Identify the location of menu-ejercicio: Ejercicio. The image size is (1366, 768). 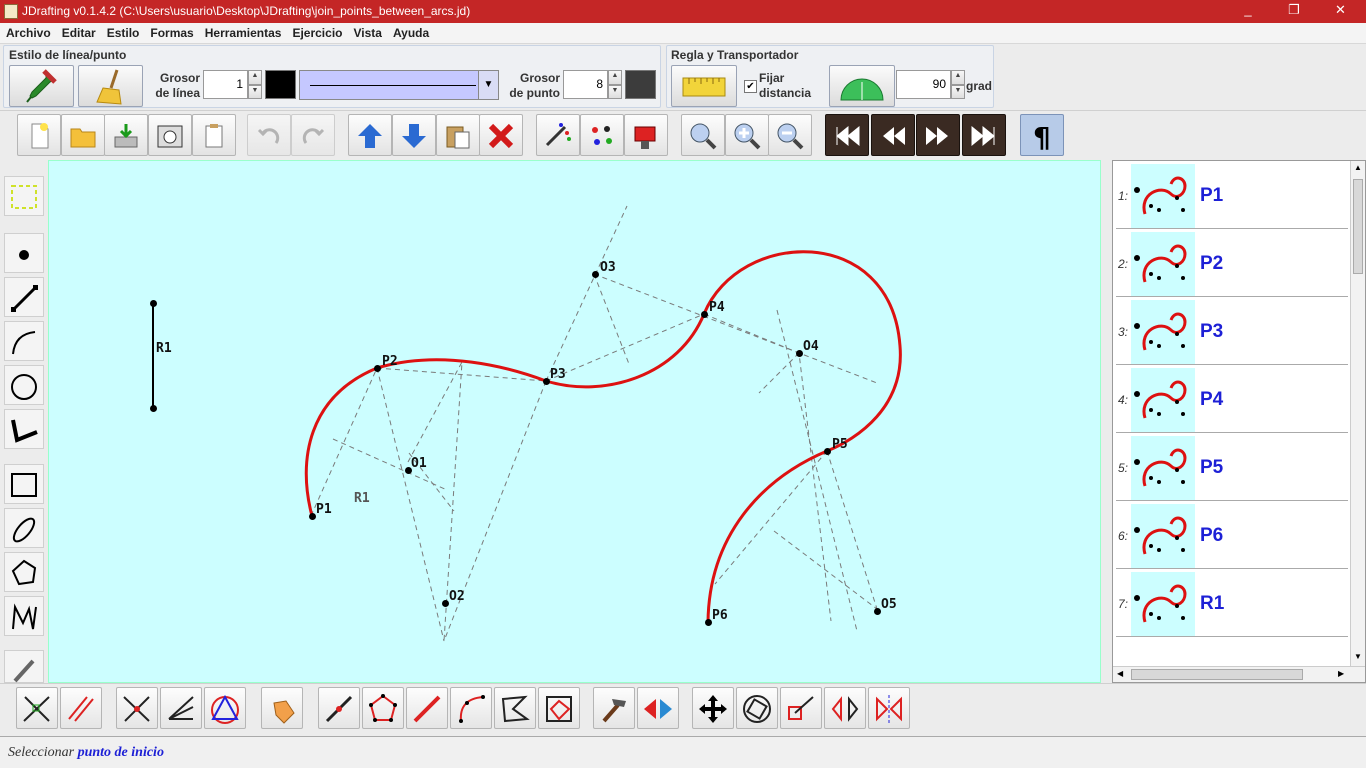
(316, 31).